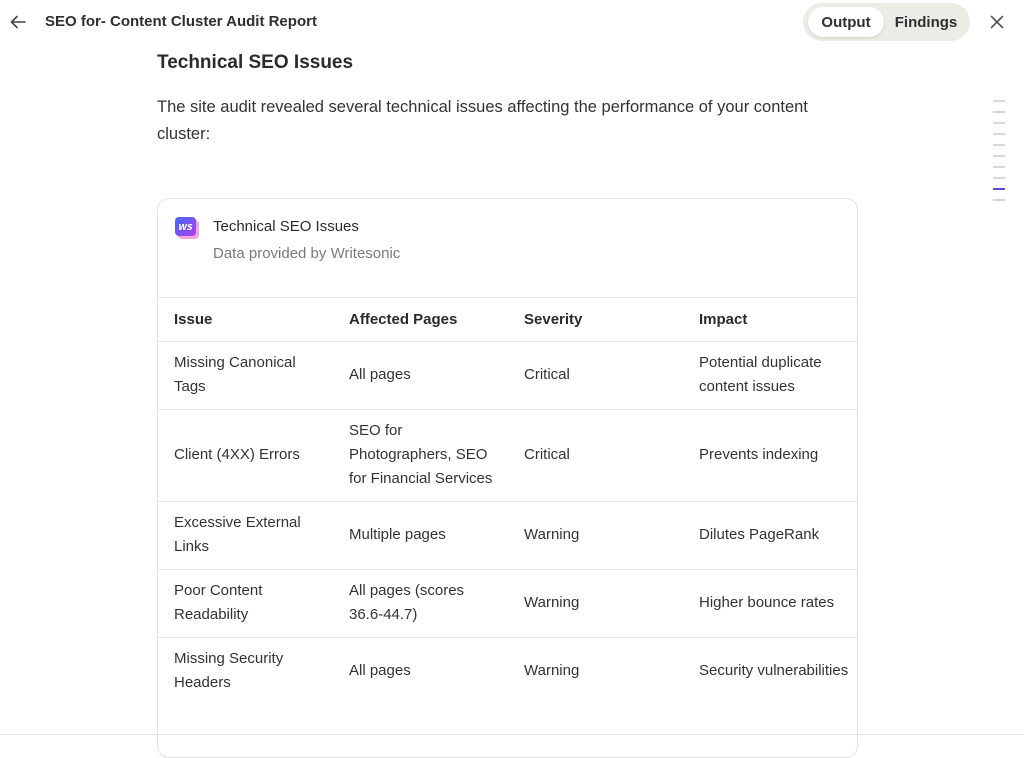 The image size is (1024, 758). I want to click on view-toggle: Output Findings, so click(886, 22).